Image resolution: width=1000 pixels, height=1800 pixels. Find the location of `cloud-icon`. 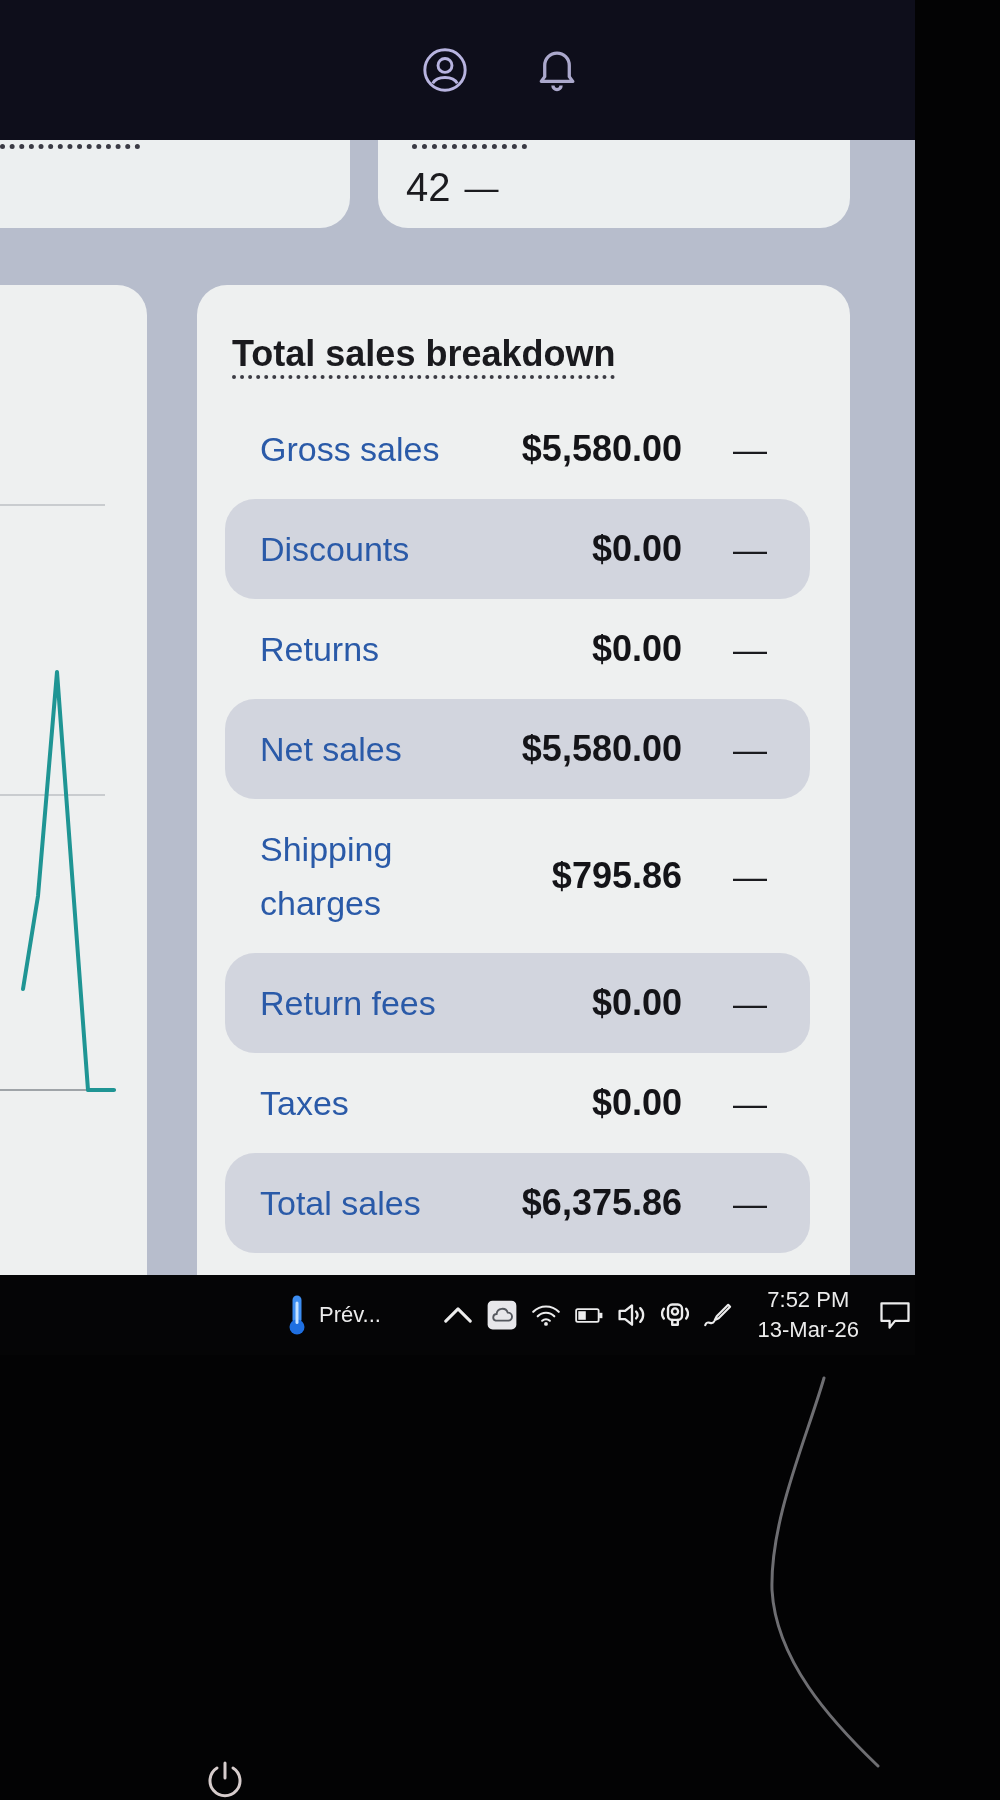

cloud-icon is located at coordinates (501, 1315).